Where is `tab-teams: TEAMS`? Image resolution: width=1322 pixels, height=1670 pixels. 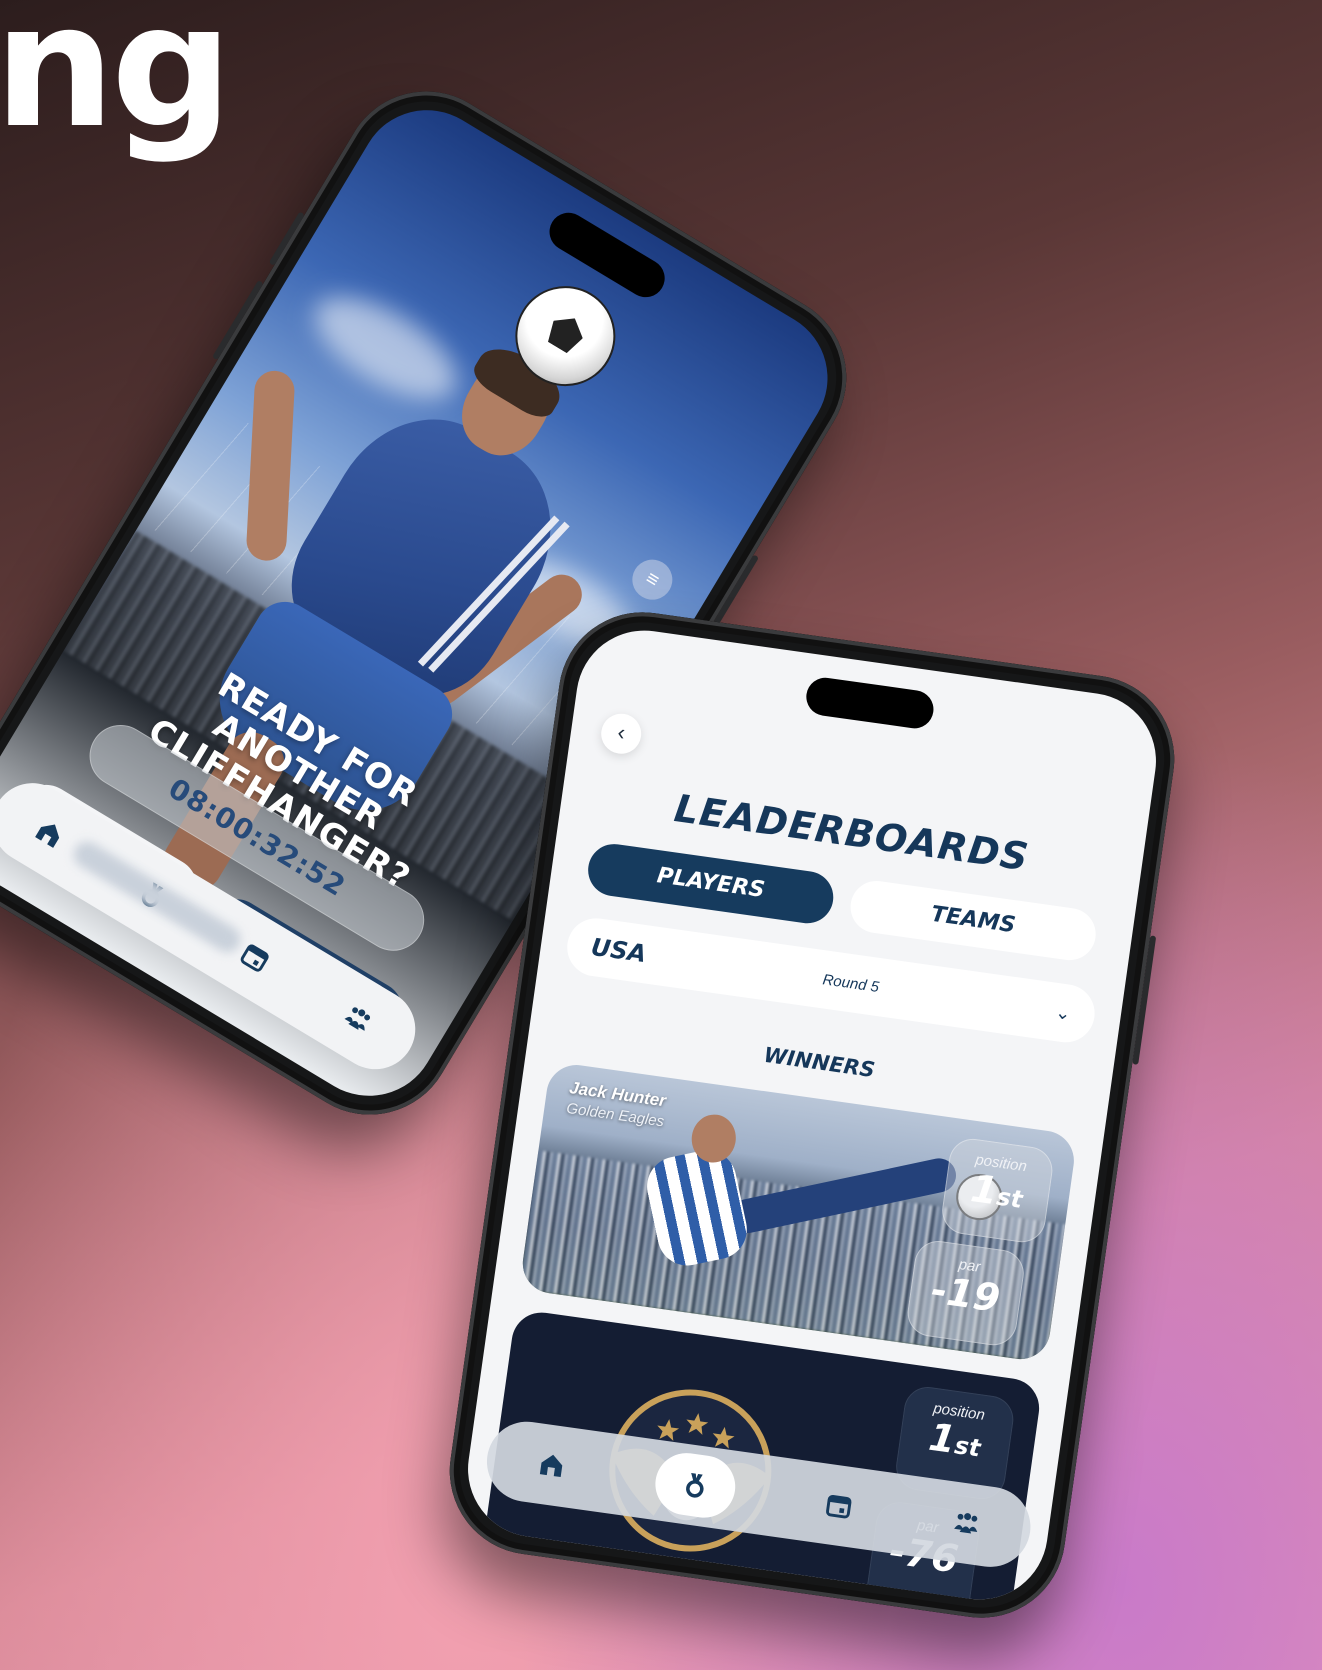 tab-teams: TEAMS is located at coordinates (973, 920).